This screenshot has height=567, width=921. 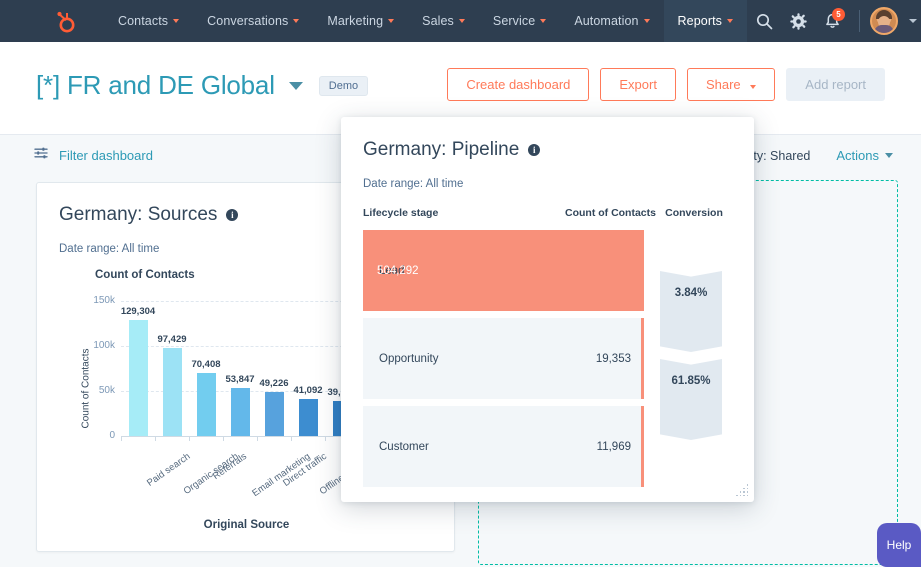 What do you see at coordinates (138, 214) in the screenshot?
I see `card-title-text: Germany: Sources` at bounding box center [138, 214].